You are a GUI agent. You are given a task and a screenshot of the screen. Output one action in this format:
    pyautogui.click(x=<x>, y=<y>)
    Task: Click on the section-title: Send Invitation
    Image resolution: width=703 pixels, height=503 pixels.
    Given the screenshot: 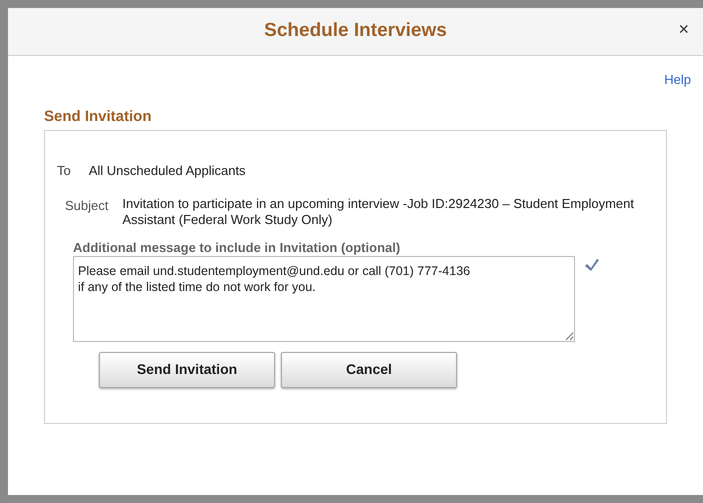 What is the action you would take?
    pyautogui.click(x=98, y=116)
    